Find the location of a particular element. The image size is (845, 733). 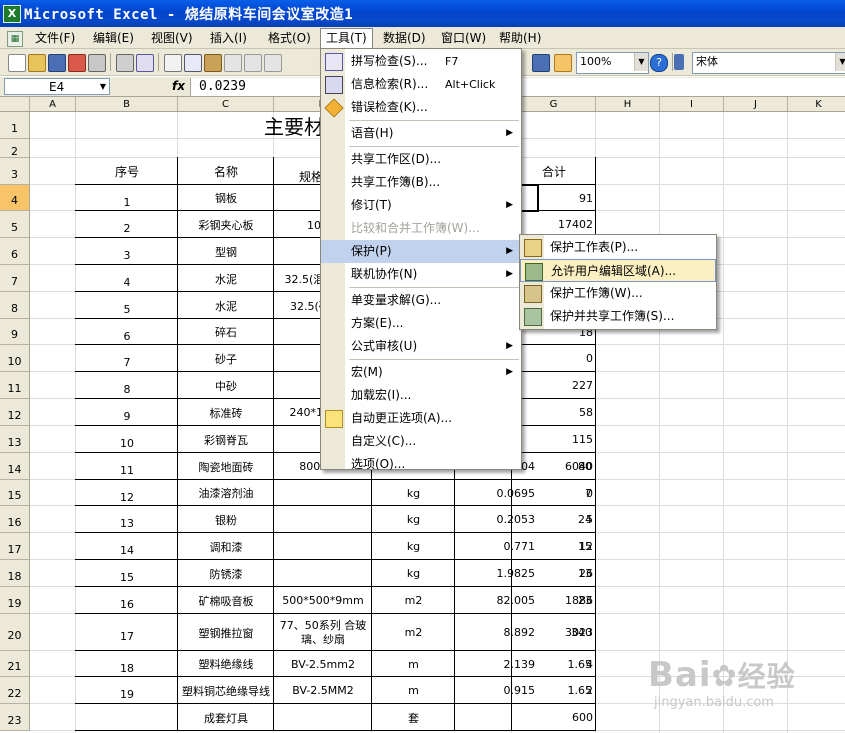

row-header: 20 is located at coordinates (15, 632).